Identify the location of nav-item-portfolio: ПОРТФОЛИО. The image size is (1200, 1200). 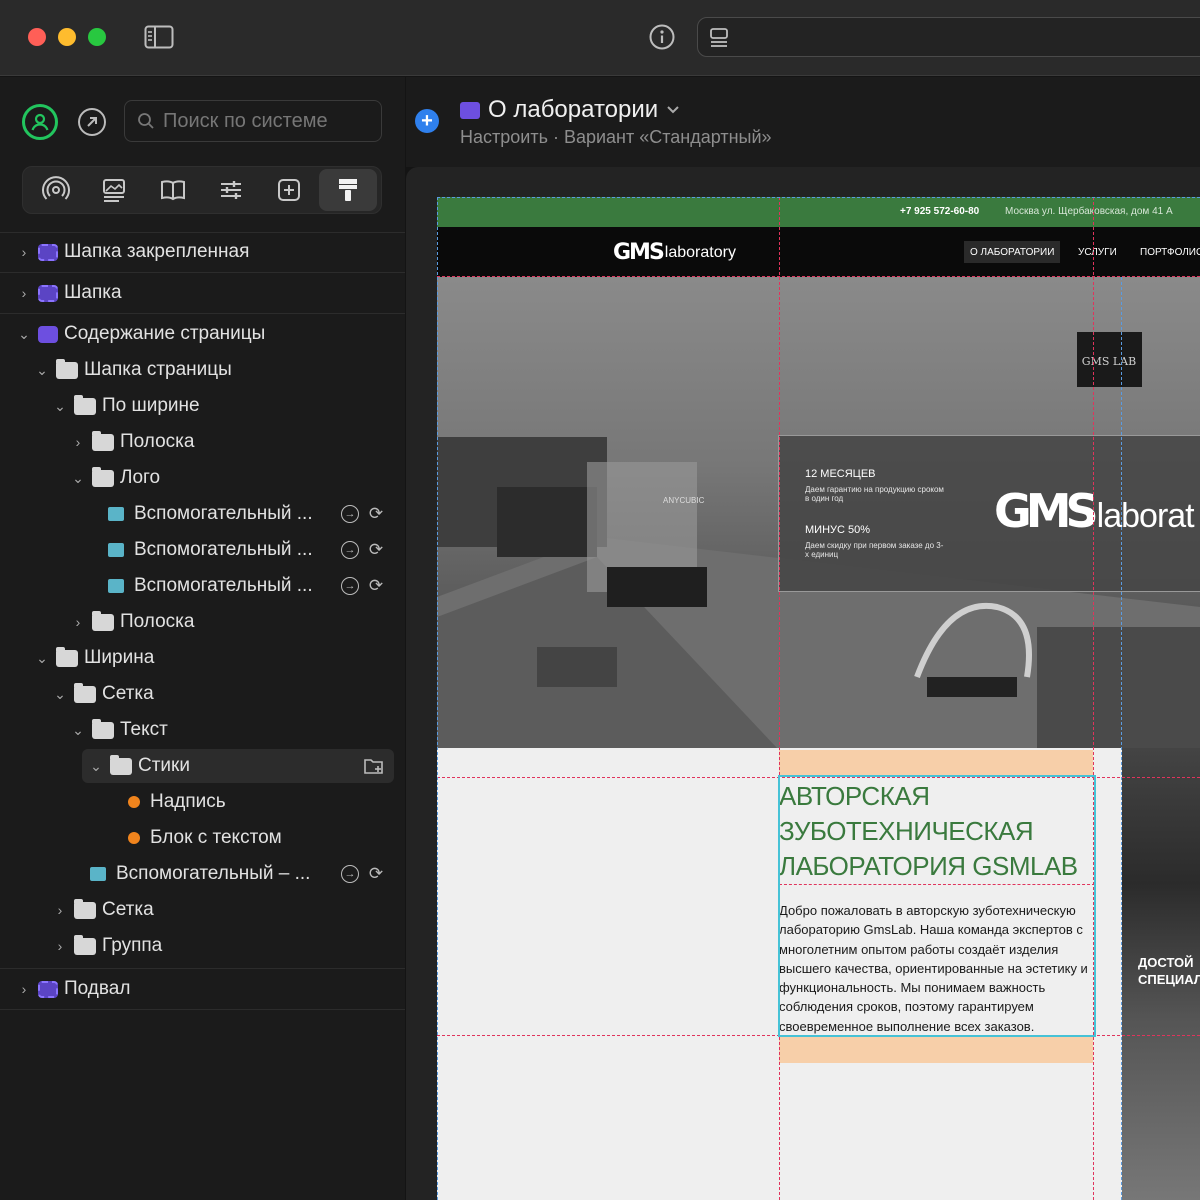
(1170, 252).